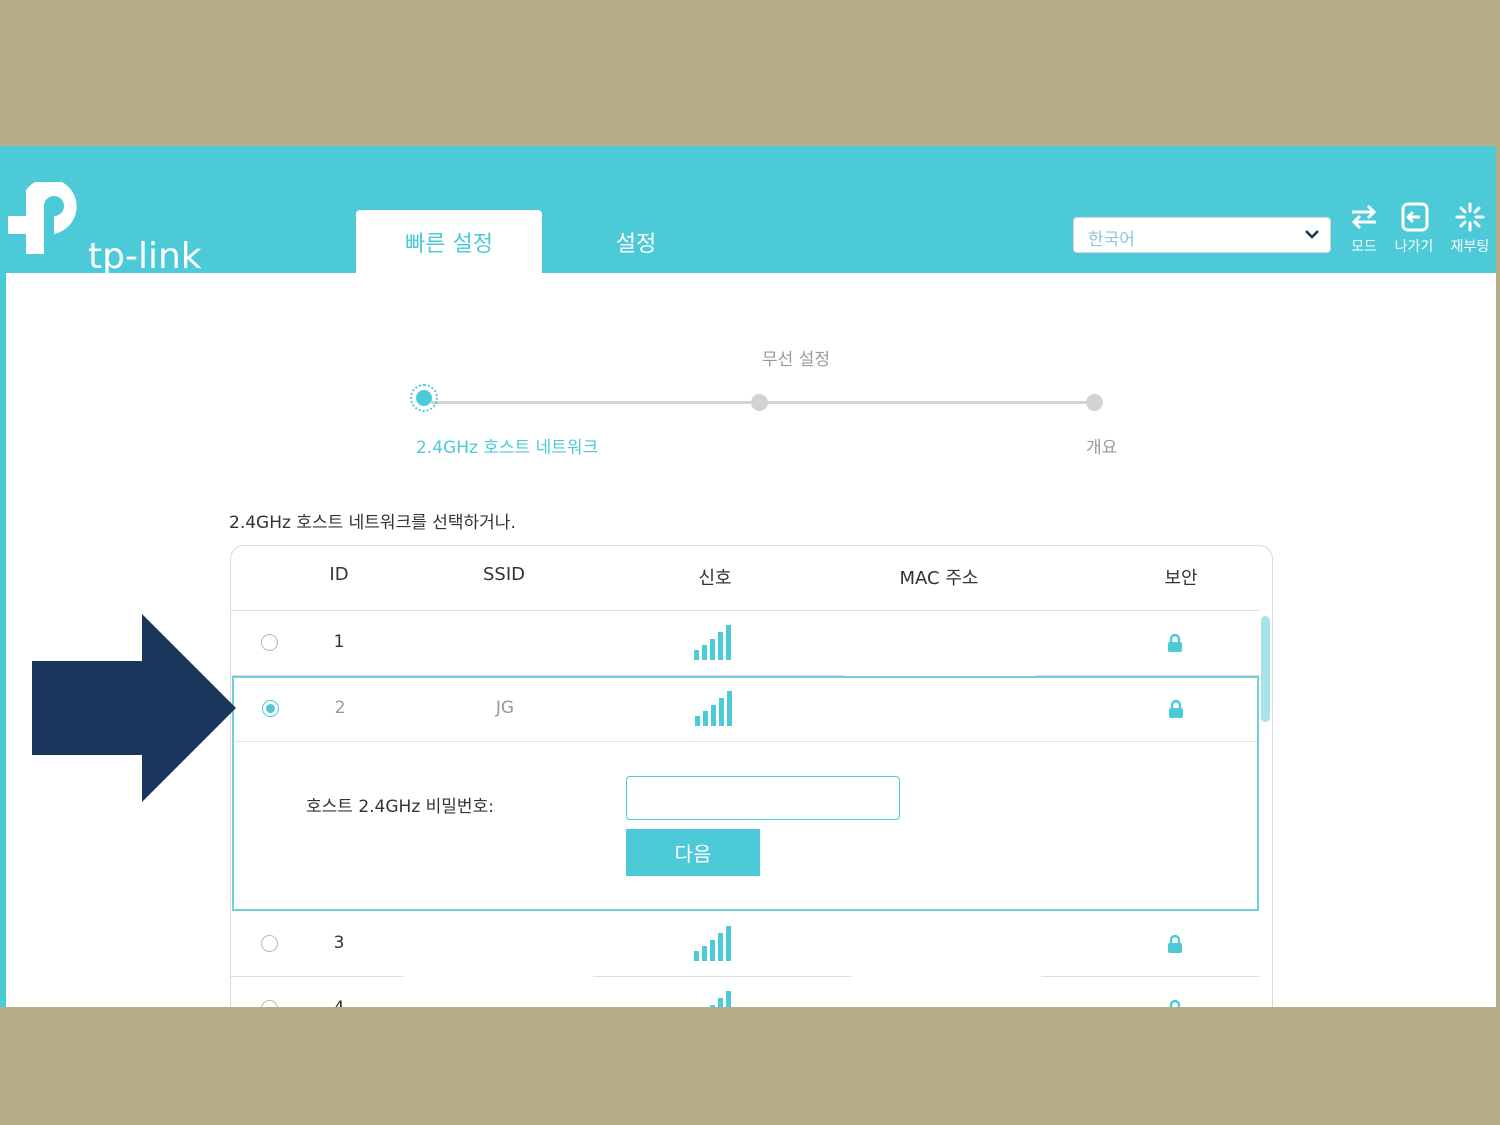 The image size is (1500, 1125). Describe the element at coordinates (42, 218) in the screenshot. I see `tp-link-logo-icon` at that location.